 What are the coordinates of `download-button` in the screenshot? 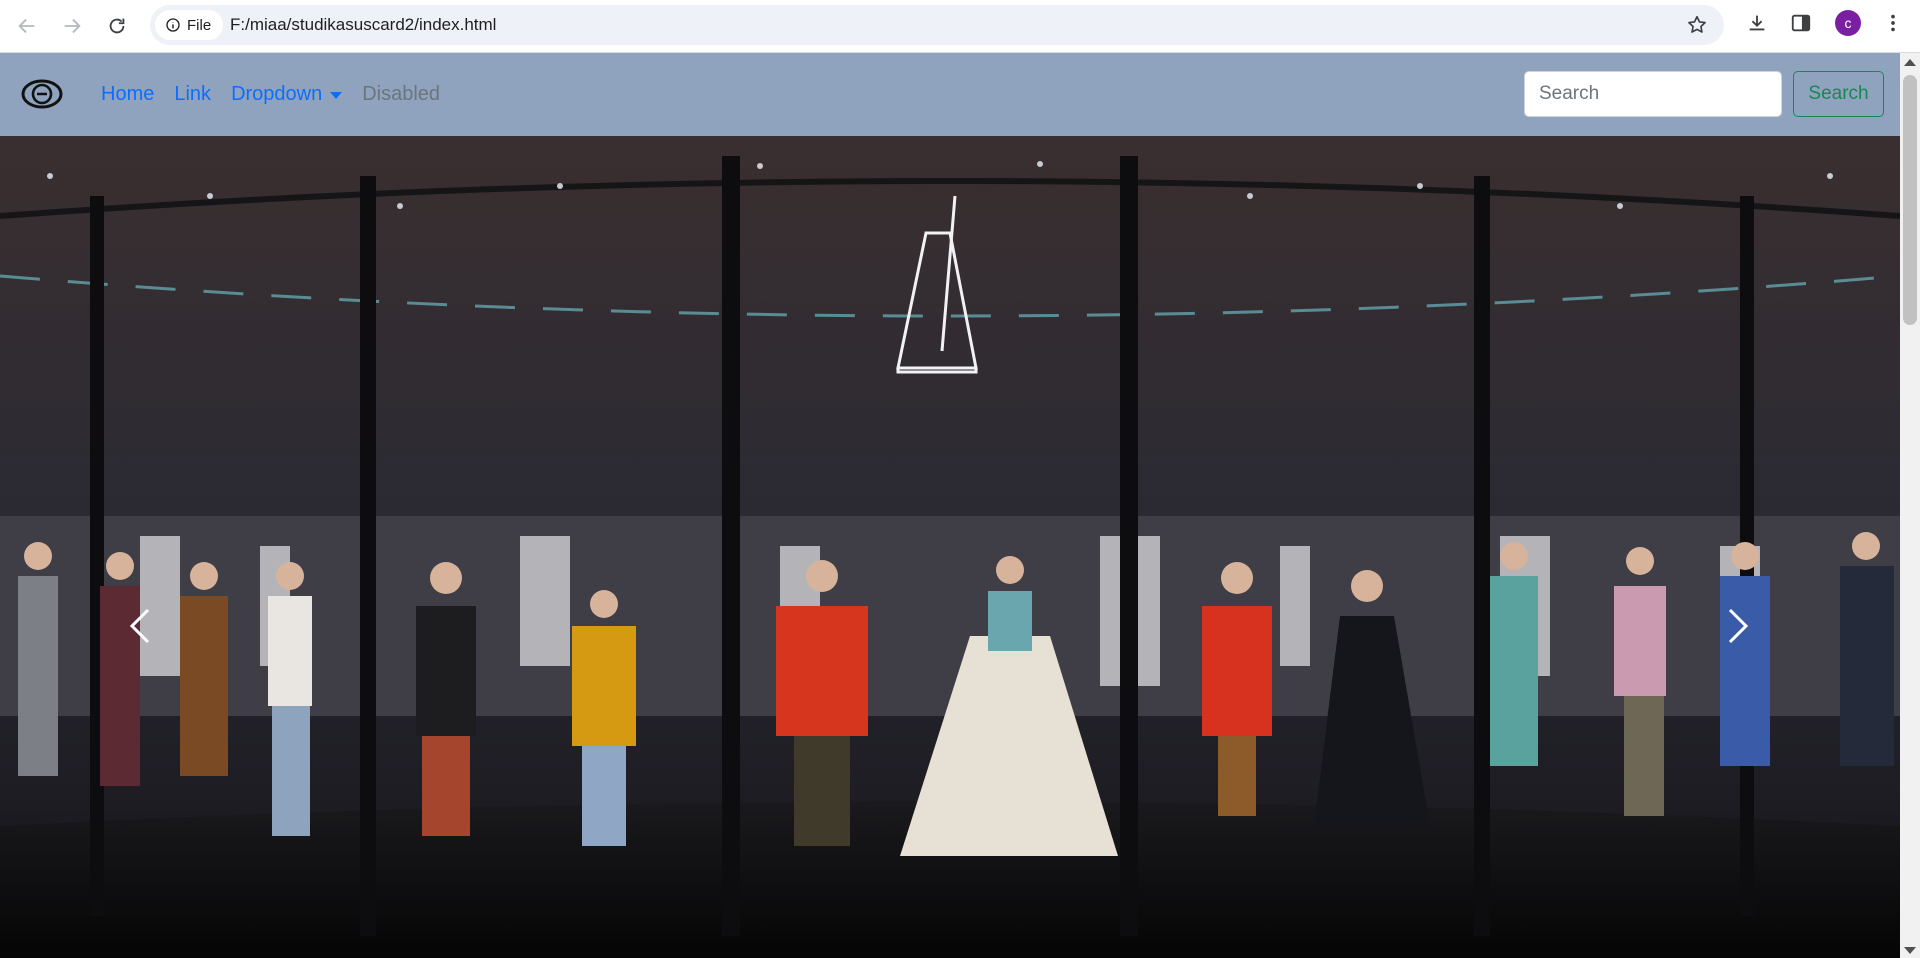 It's located at (1757, 23).